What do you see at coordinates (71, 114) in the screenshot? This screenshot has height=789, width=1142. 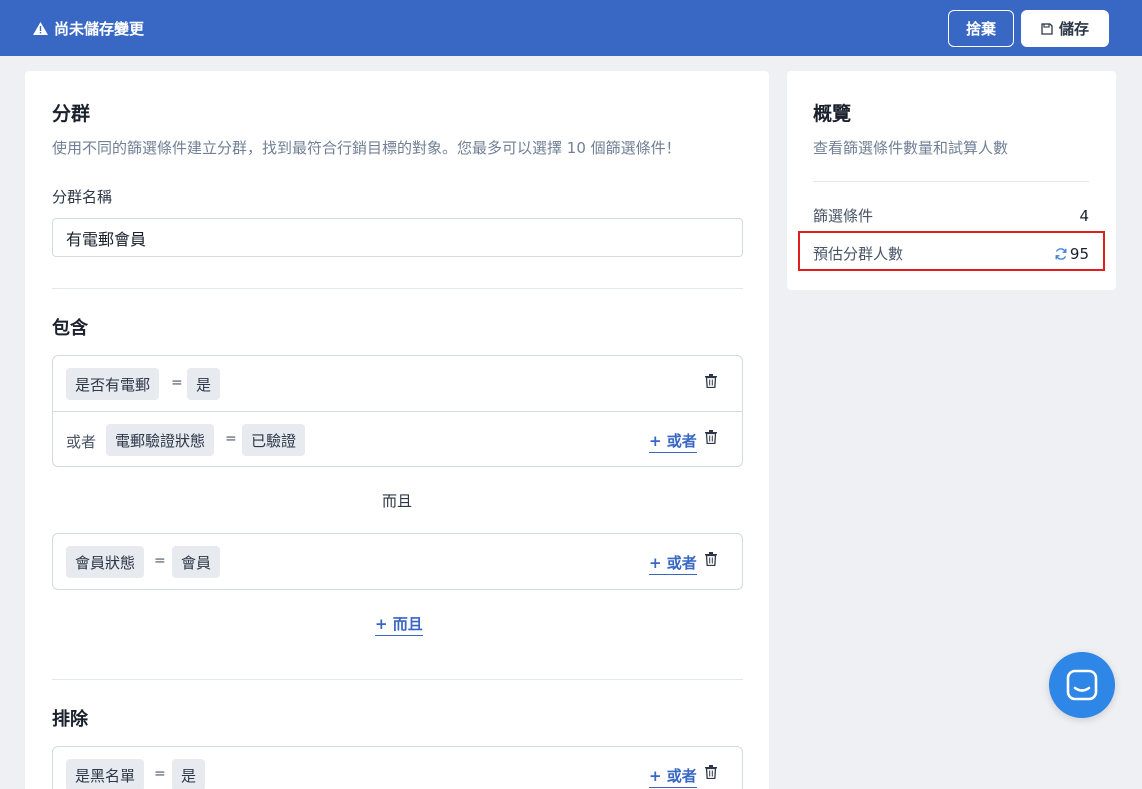 I see `segment-title: 分群` at bounding box center [71, 114].